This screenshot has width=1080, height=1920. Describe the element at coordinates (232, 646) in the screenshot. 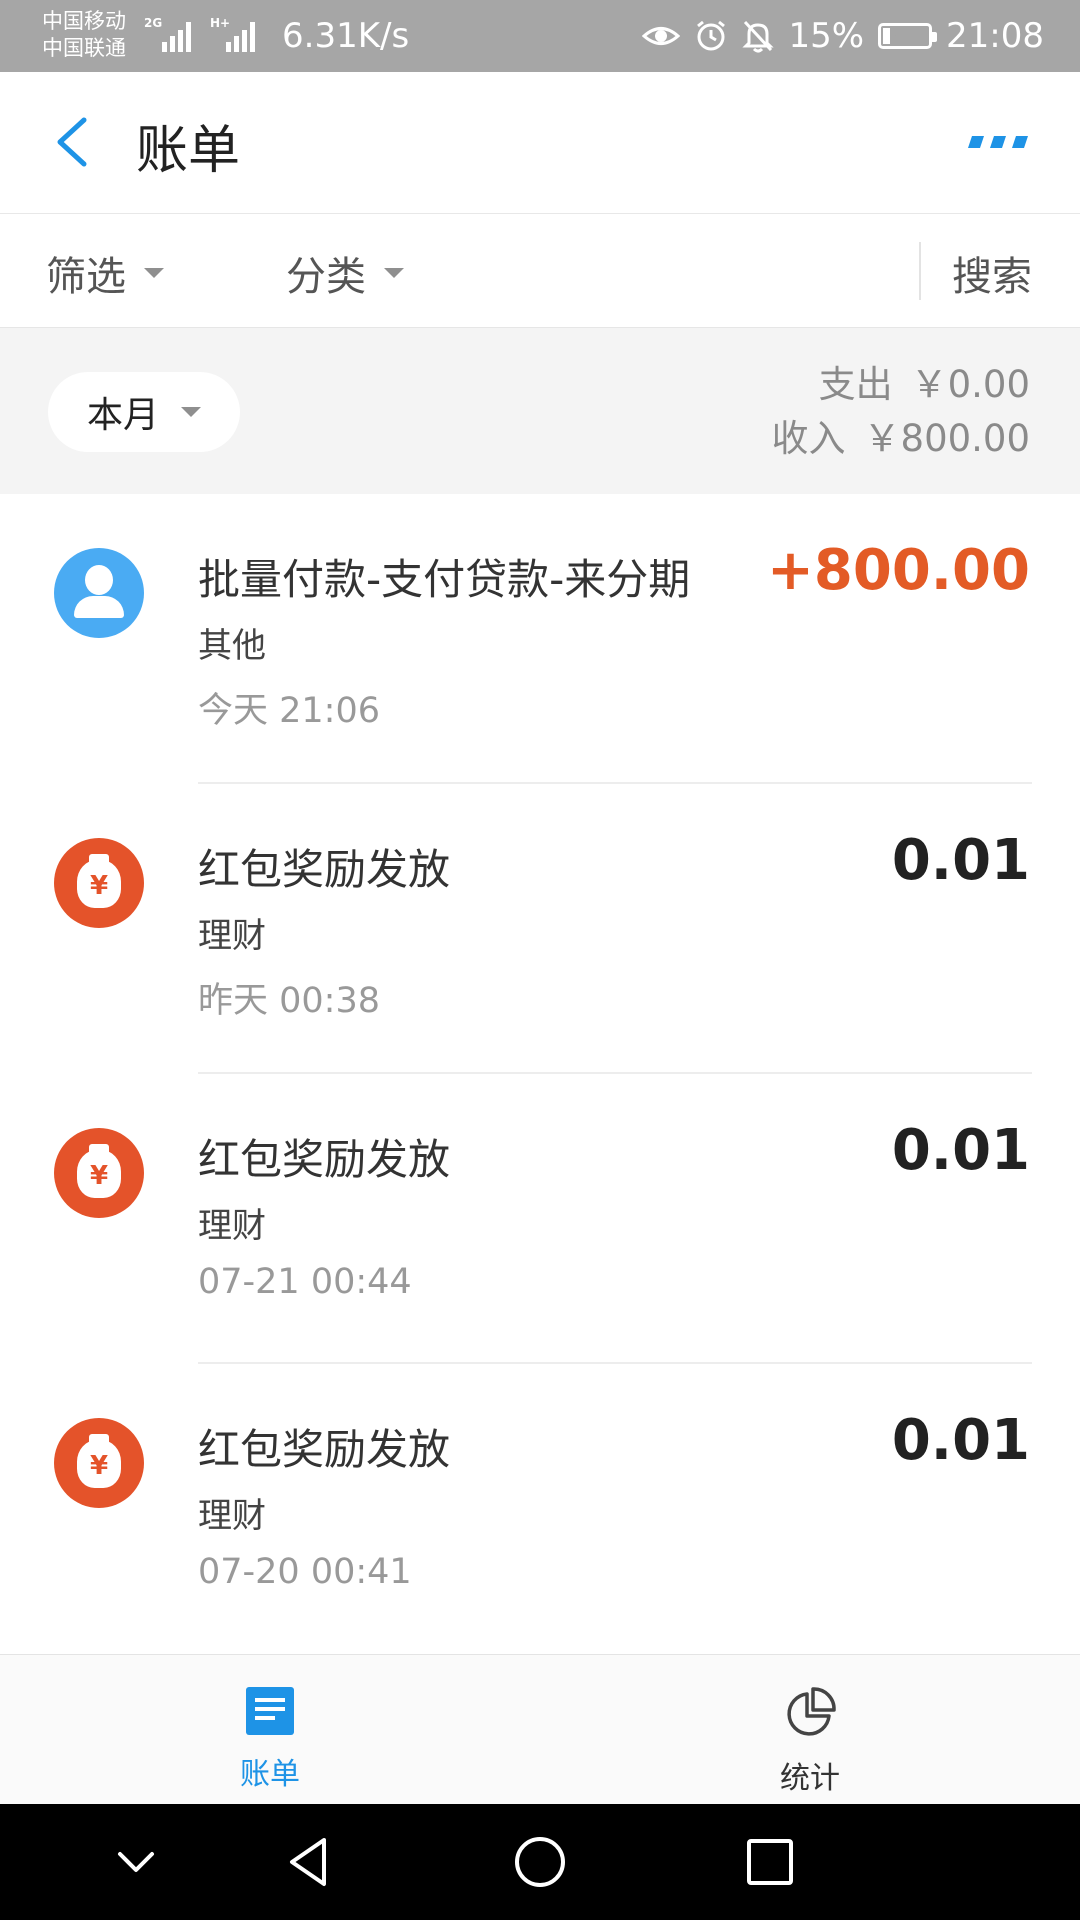

I see `transaction-category: 其他` at that location.